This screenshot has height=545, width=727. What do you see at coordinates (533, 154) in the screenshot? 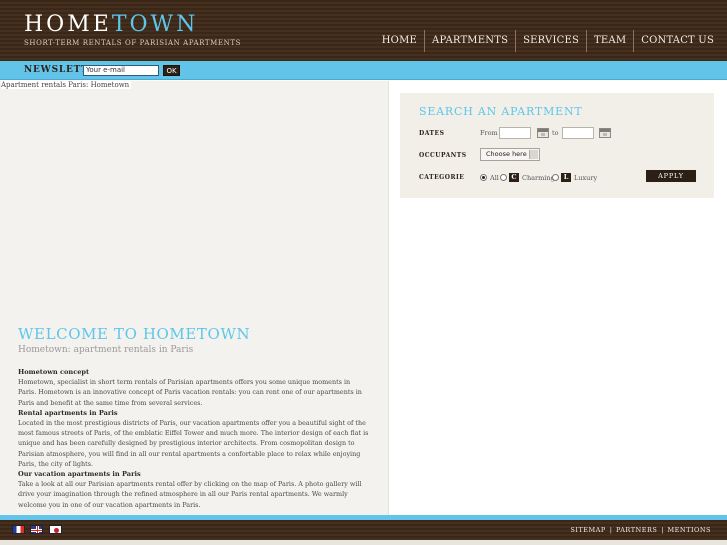
I see `select-arrow-icon` at bounding box center [533, 154].